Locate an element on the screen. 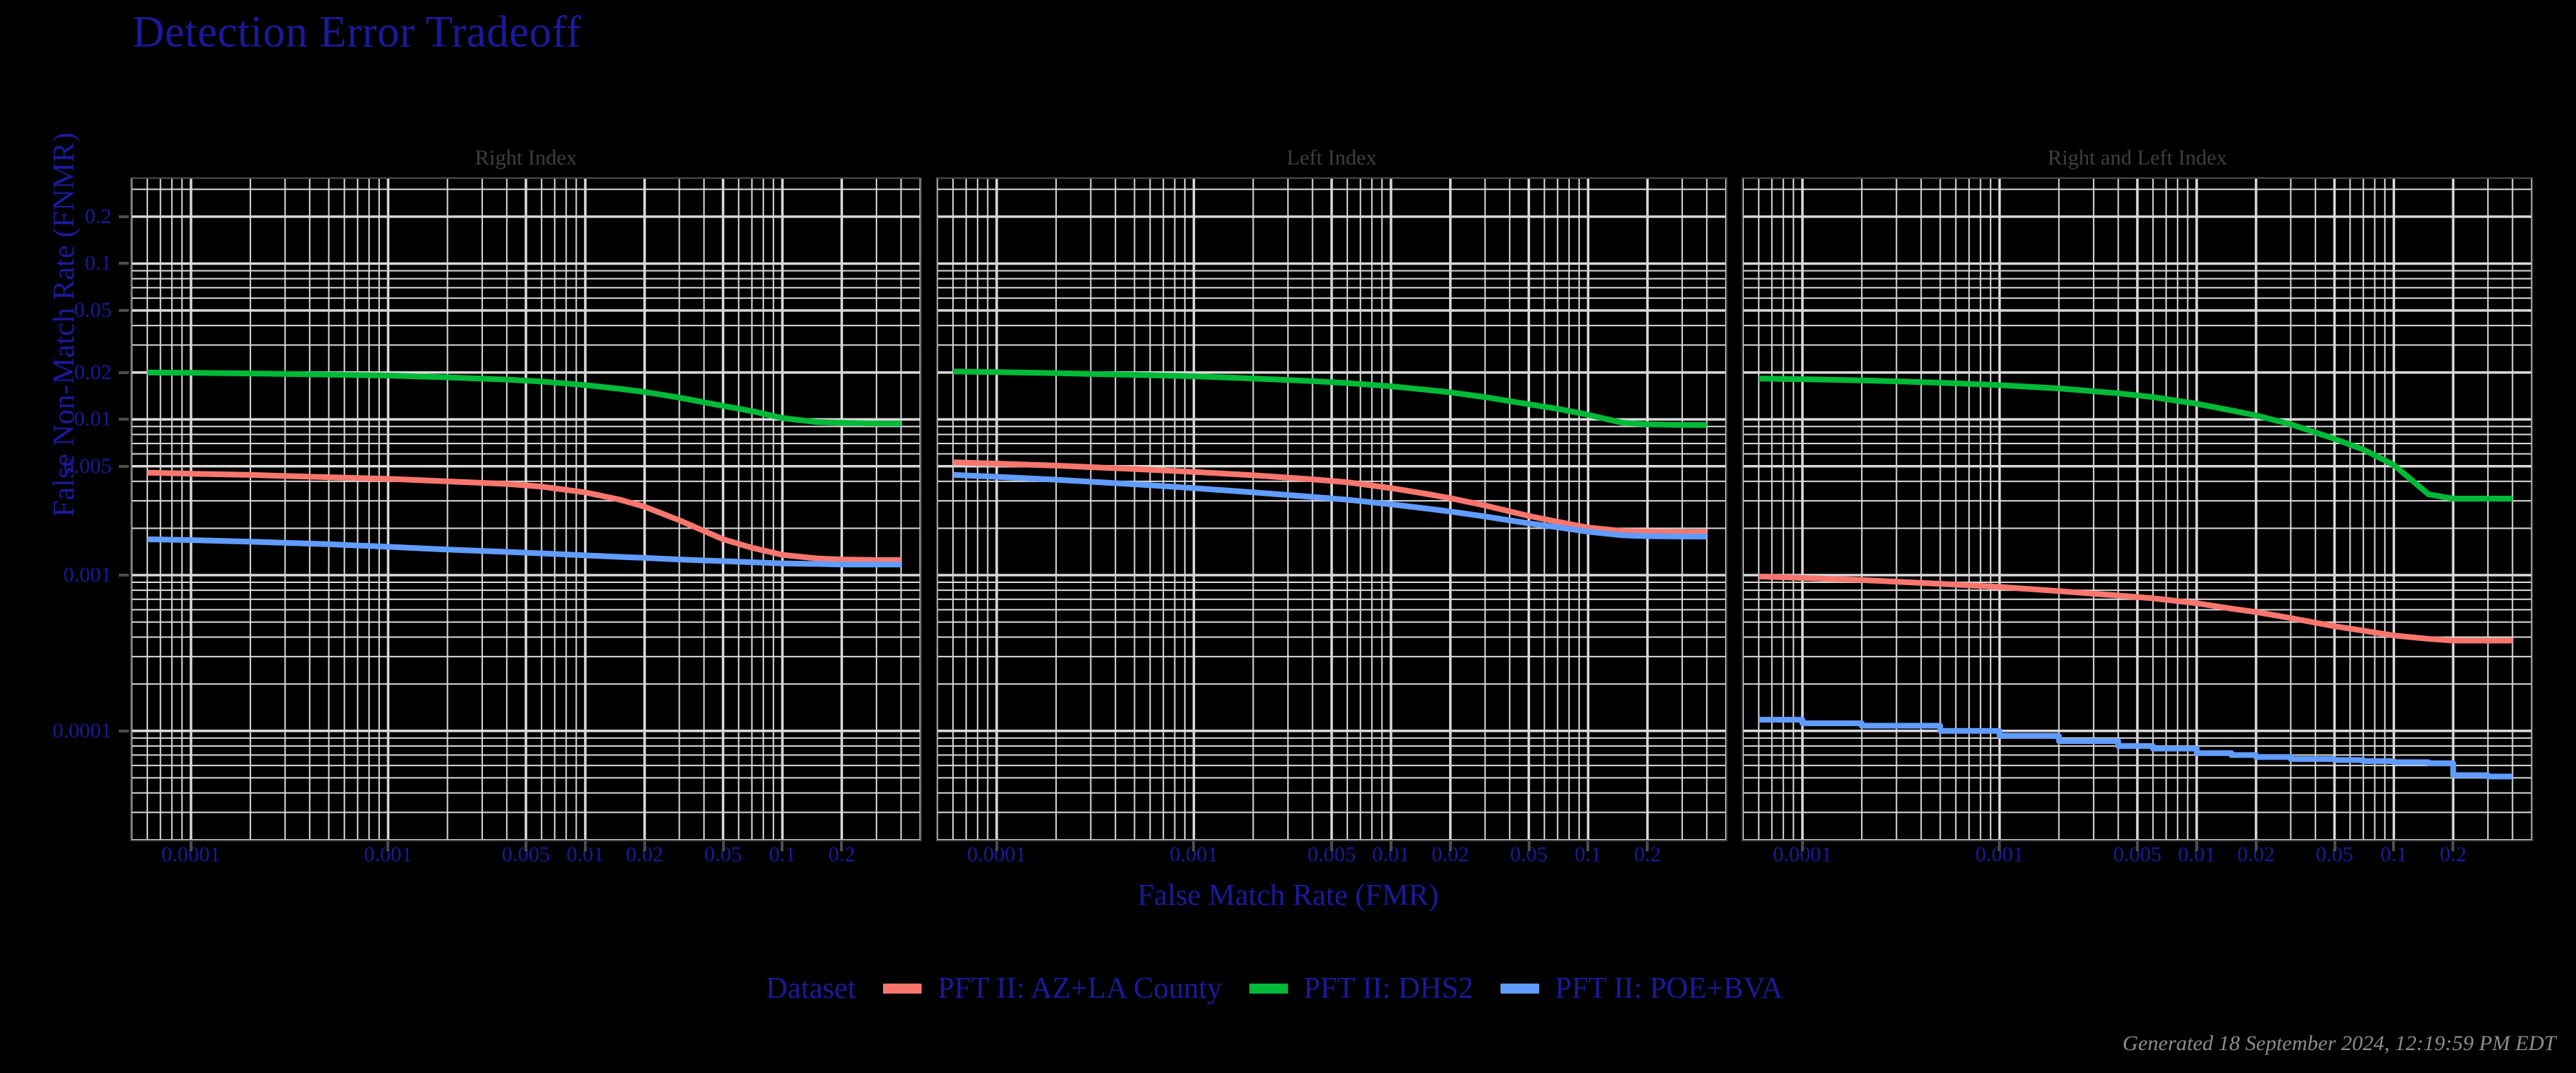 This screenshot has width=2576, height=1073. y-tick-label: 0.02 is located at coordinates (93, 372).